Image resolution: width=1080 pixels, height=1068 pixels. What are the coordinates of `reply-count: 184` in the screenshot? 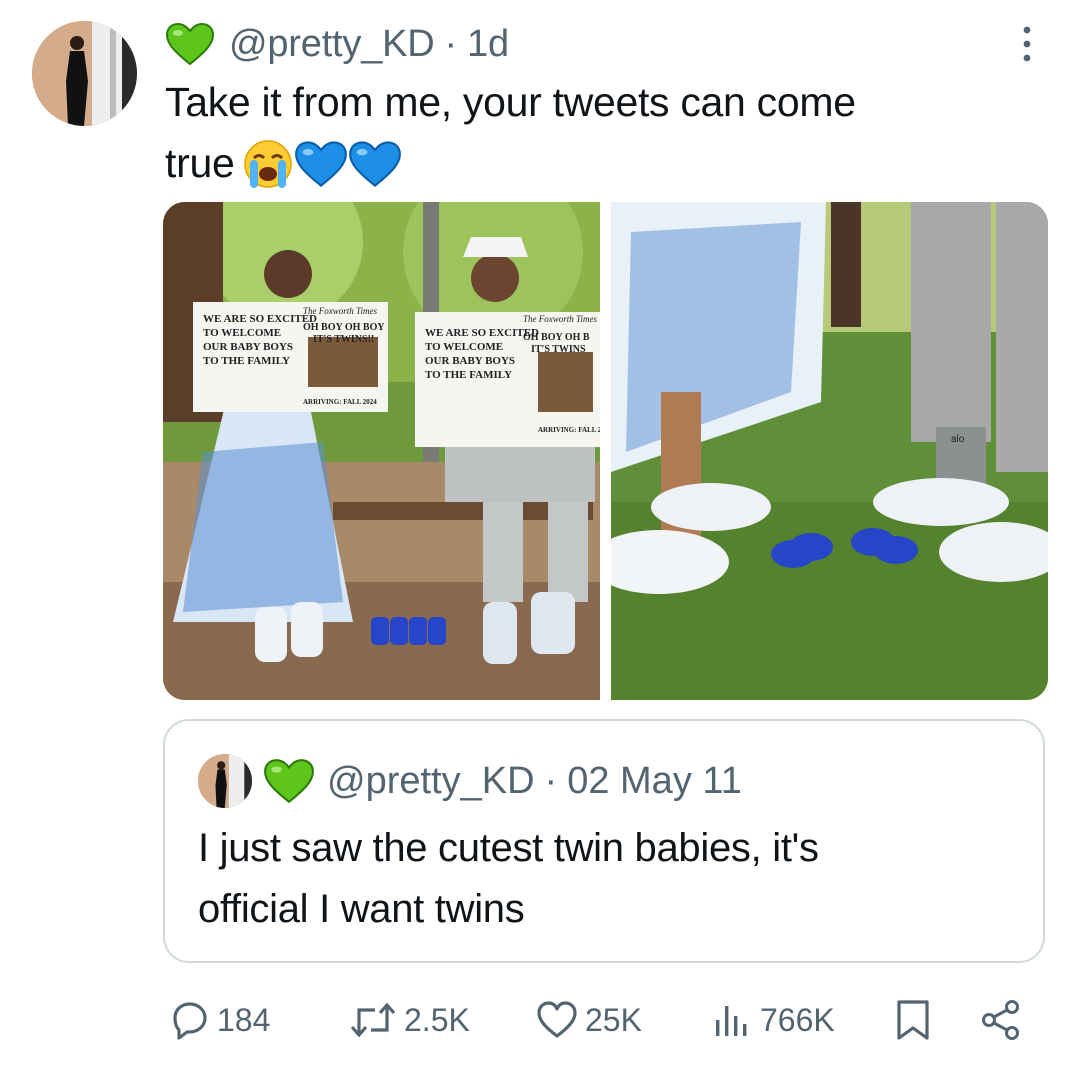 It's located at (244, 1019).